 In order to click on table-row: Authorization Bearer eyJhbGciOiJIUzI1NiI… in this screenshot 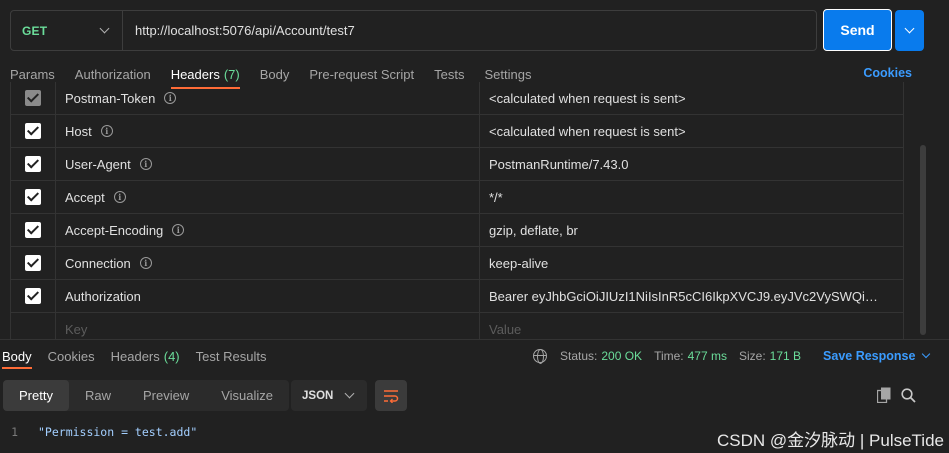, I will do `click(457, 296)`.